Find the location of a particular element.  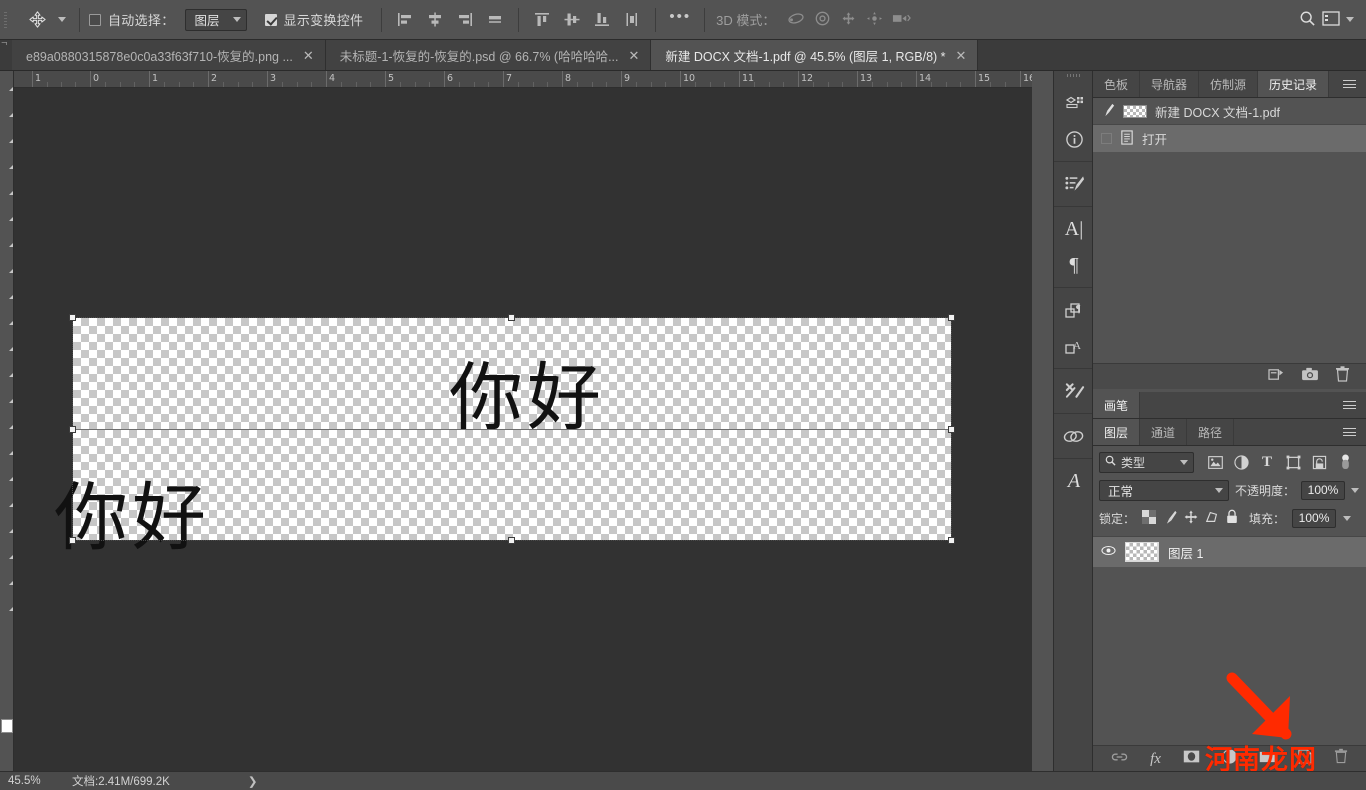

auto-select-checkbox is located at coordinates (95, 19).